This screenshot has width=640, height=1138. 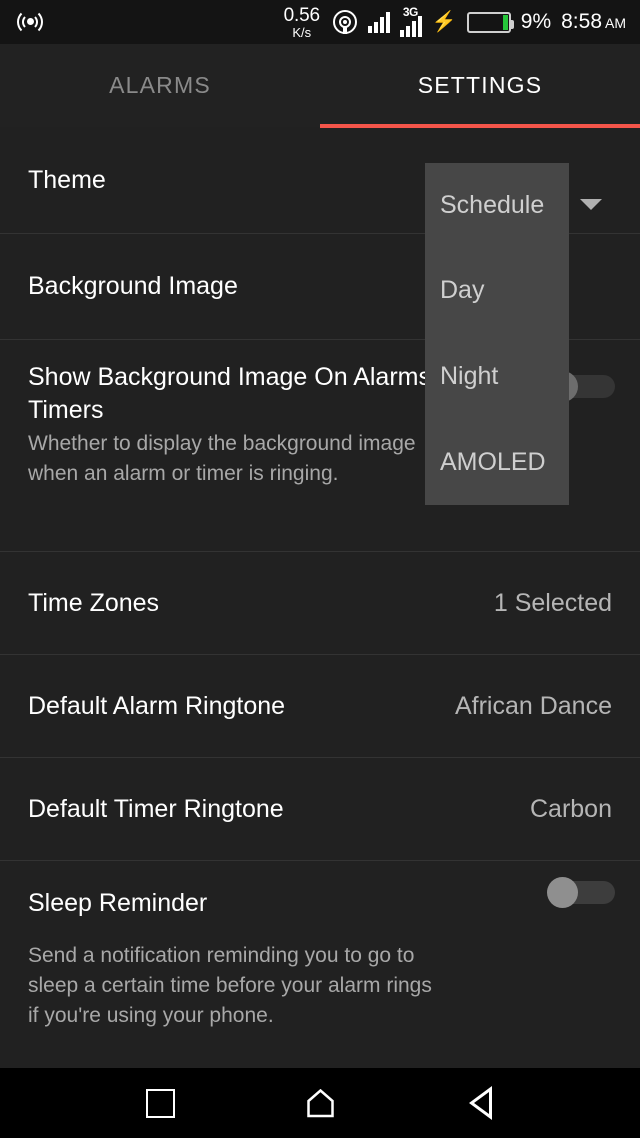 I want to click on home-icon, so click(x=320, y=1103).